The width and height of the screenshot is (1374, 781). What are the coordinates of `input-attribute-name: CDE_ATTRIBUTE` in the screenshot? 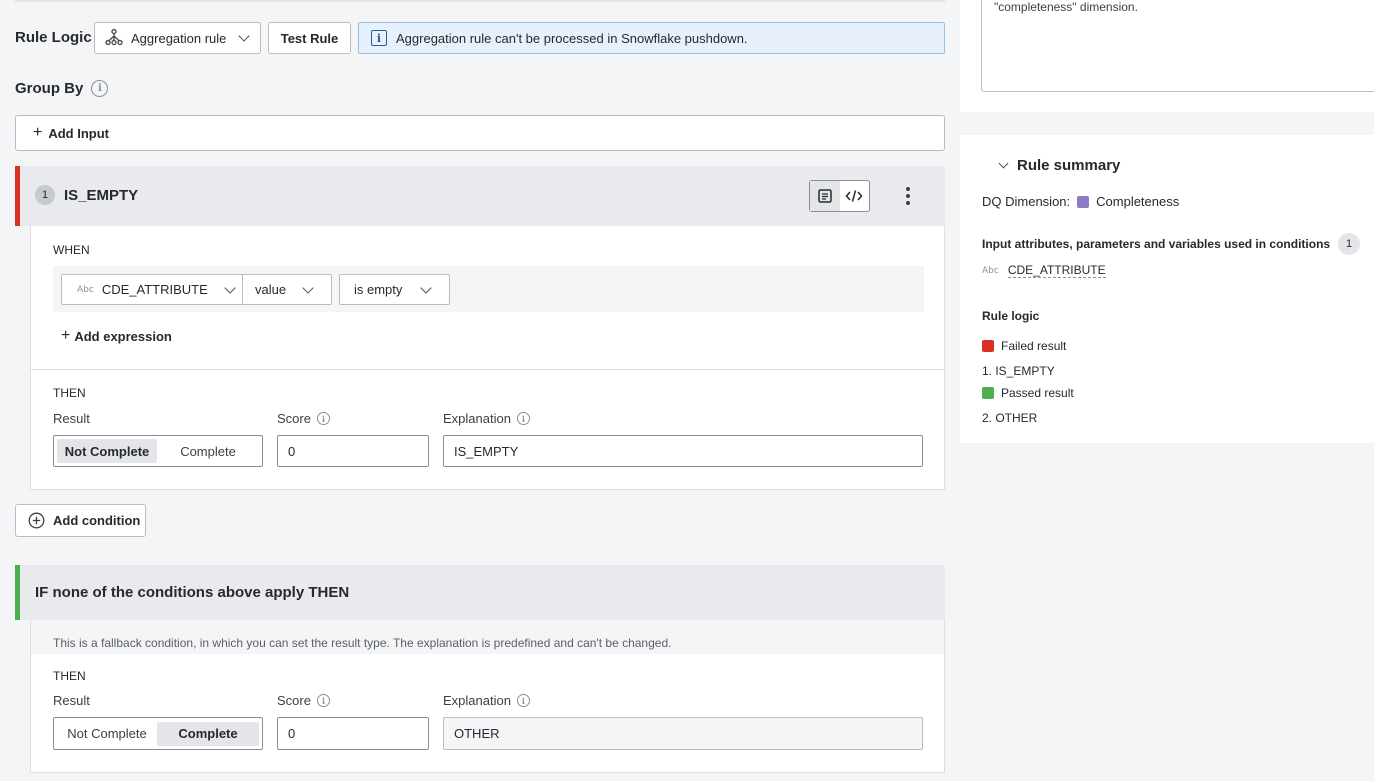 It's located at (1056, 270).